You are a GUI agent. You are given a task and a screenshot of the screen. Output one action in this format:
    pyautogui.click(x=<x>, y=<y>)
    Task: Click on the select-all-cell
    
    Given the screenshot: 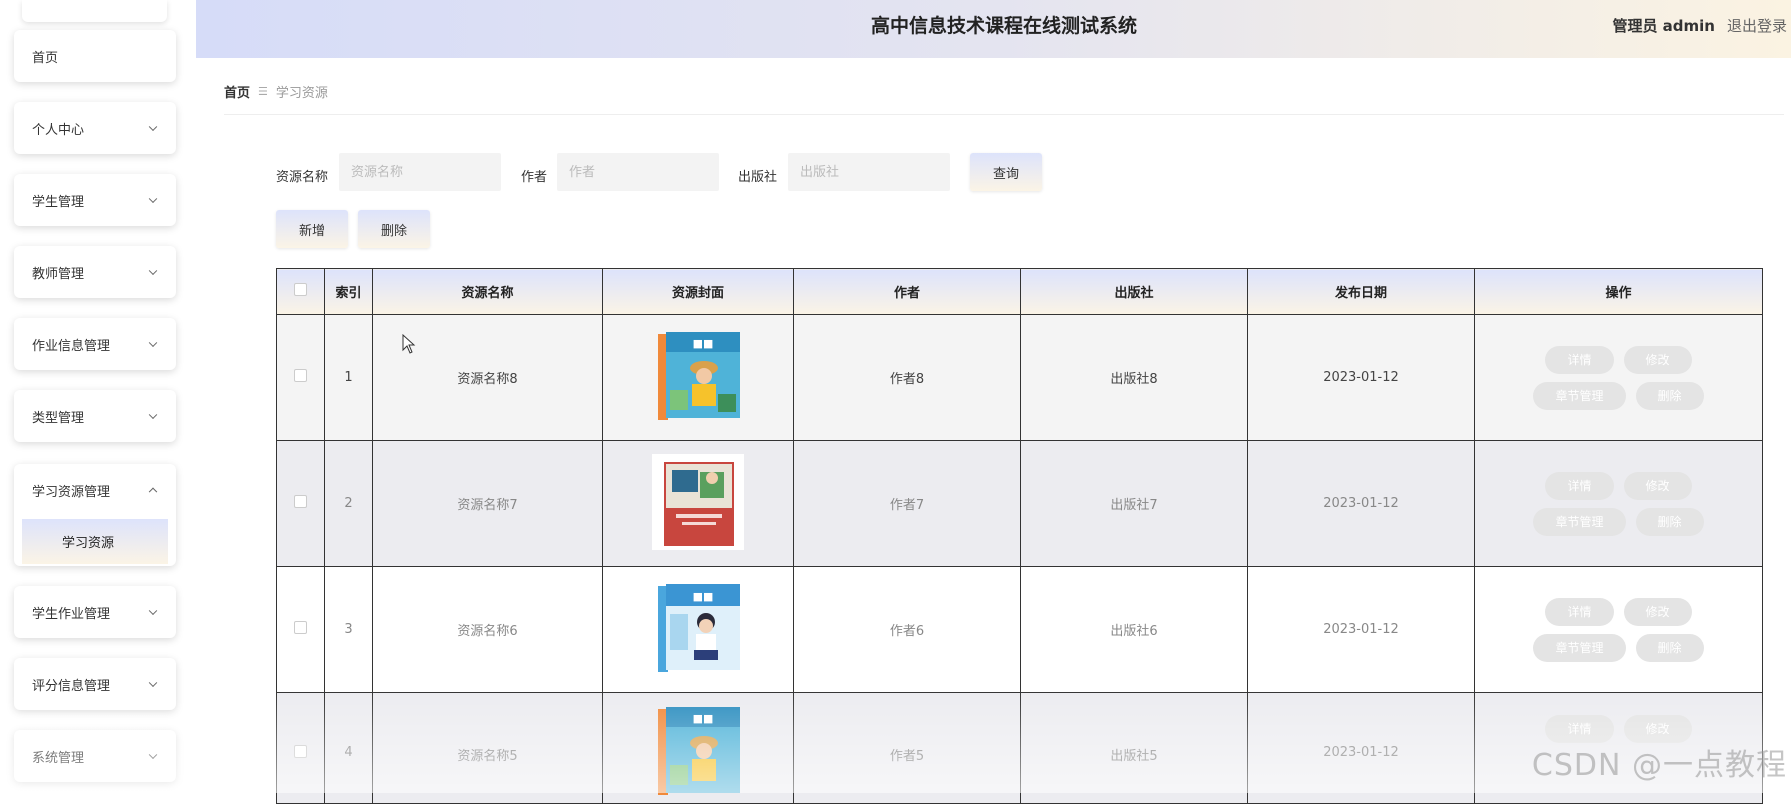 What is the action you would take?
    pyautogui.click(x=300, y=291)
    